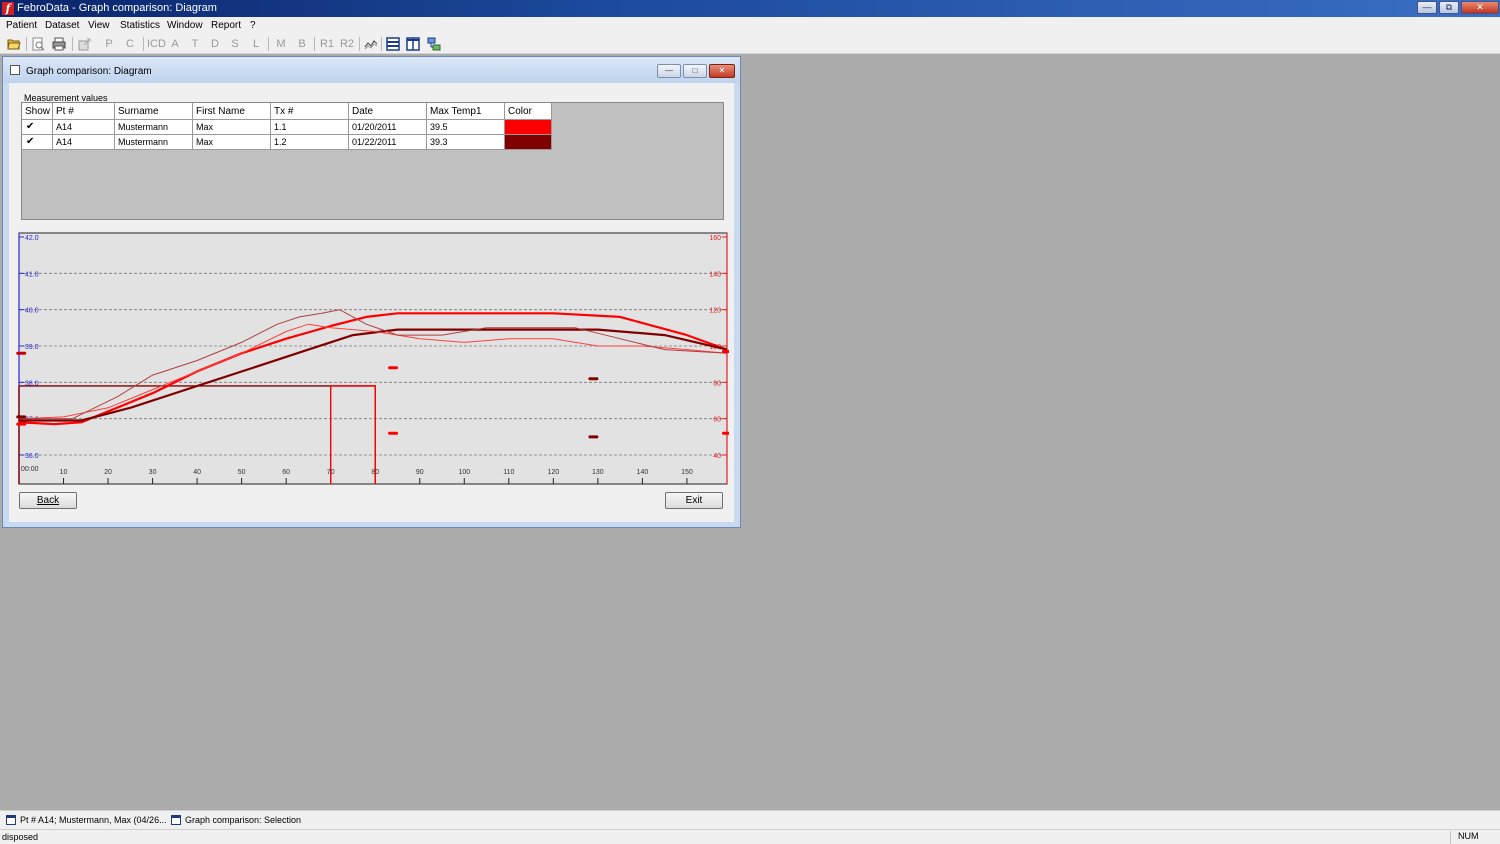 The height and width of the screenshot is (844, 1500). Describe the element at coordinates (109, 44) in the screenshot. I see `toolbar-p-button: P` at that location.